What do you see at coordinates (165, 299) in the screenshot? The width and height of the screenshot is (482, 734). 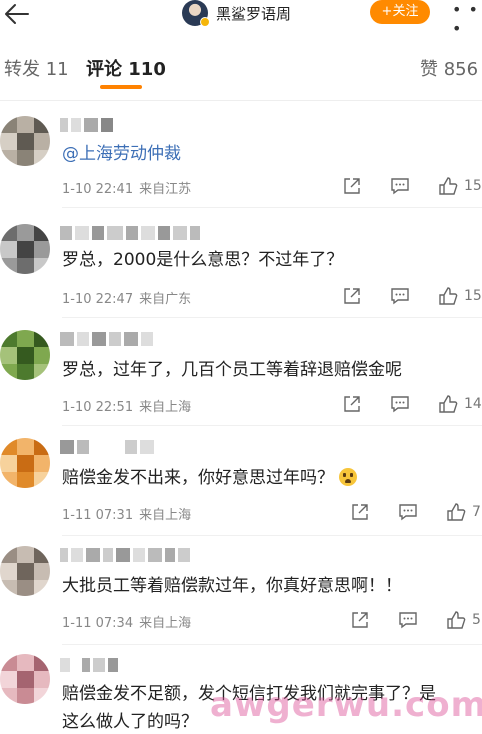 I see `comment-location: 来自广东` at bounding box center [165, 299].